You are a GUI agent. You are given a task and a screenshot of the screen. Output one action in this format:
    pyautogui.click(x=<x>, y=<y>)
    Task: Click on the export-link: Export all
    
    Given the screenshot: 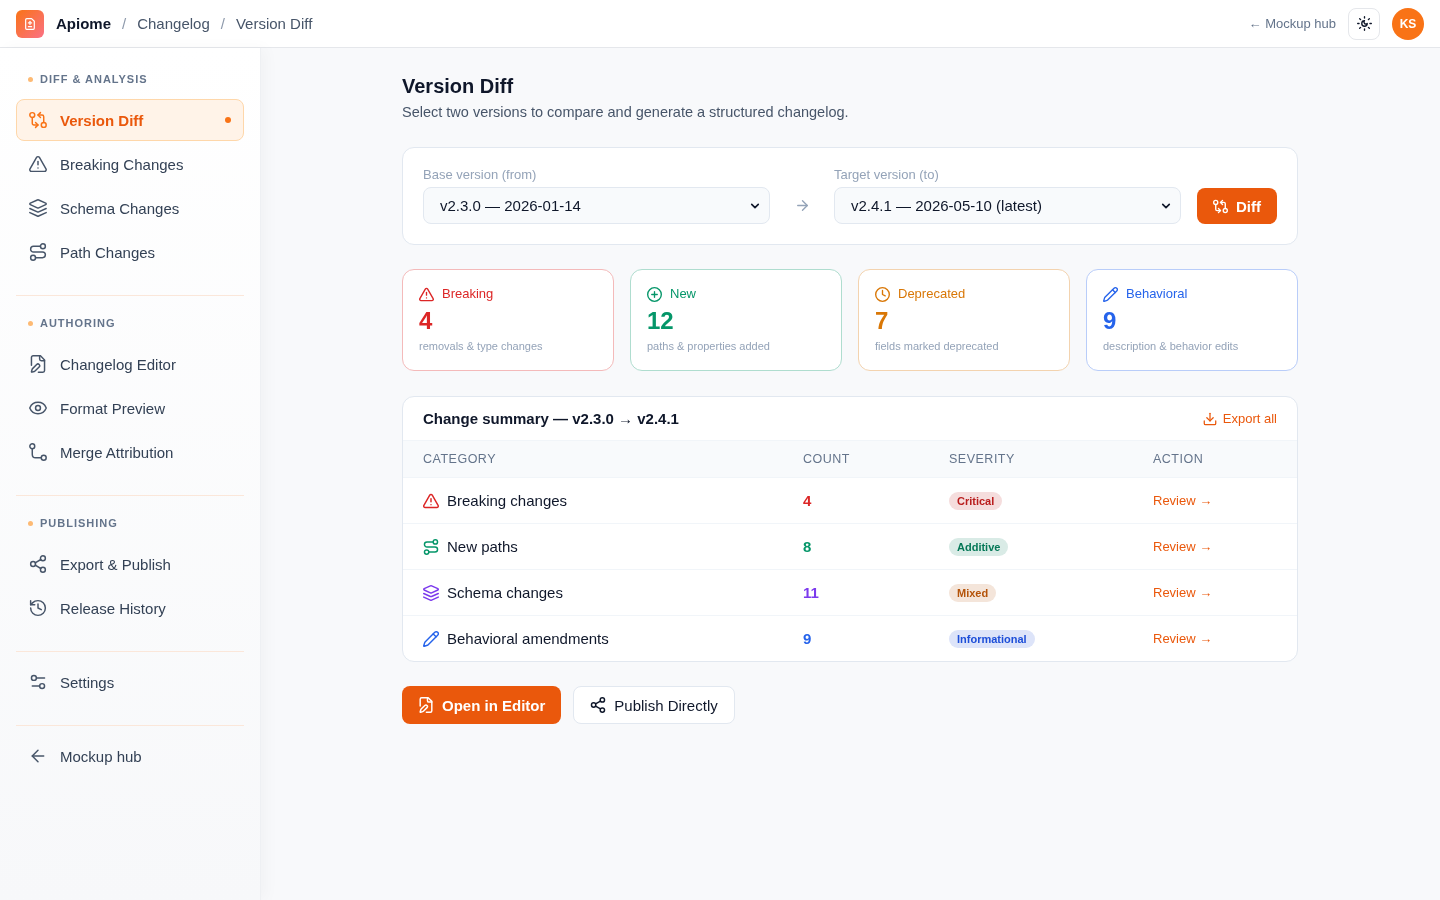 What is the action you would take?
    pyautogui.click(x=1239, y=418)
    